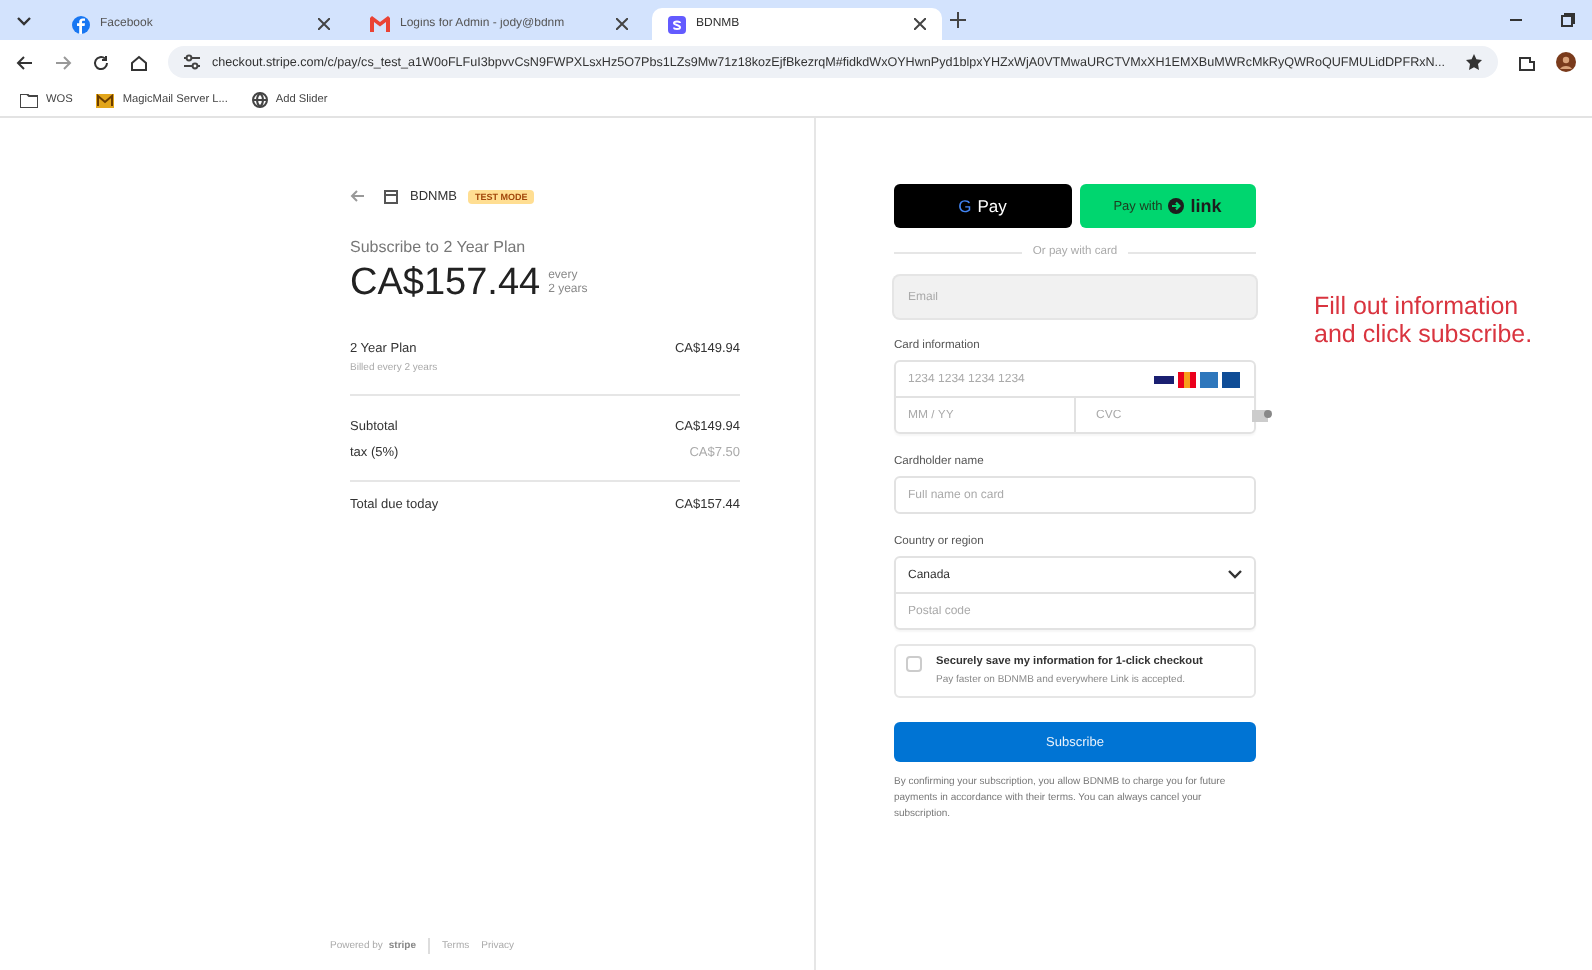  What do you see at coordinates (259, 100) in the screenshot?
I see `globe-icon` at bounding box center [259, 100].